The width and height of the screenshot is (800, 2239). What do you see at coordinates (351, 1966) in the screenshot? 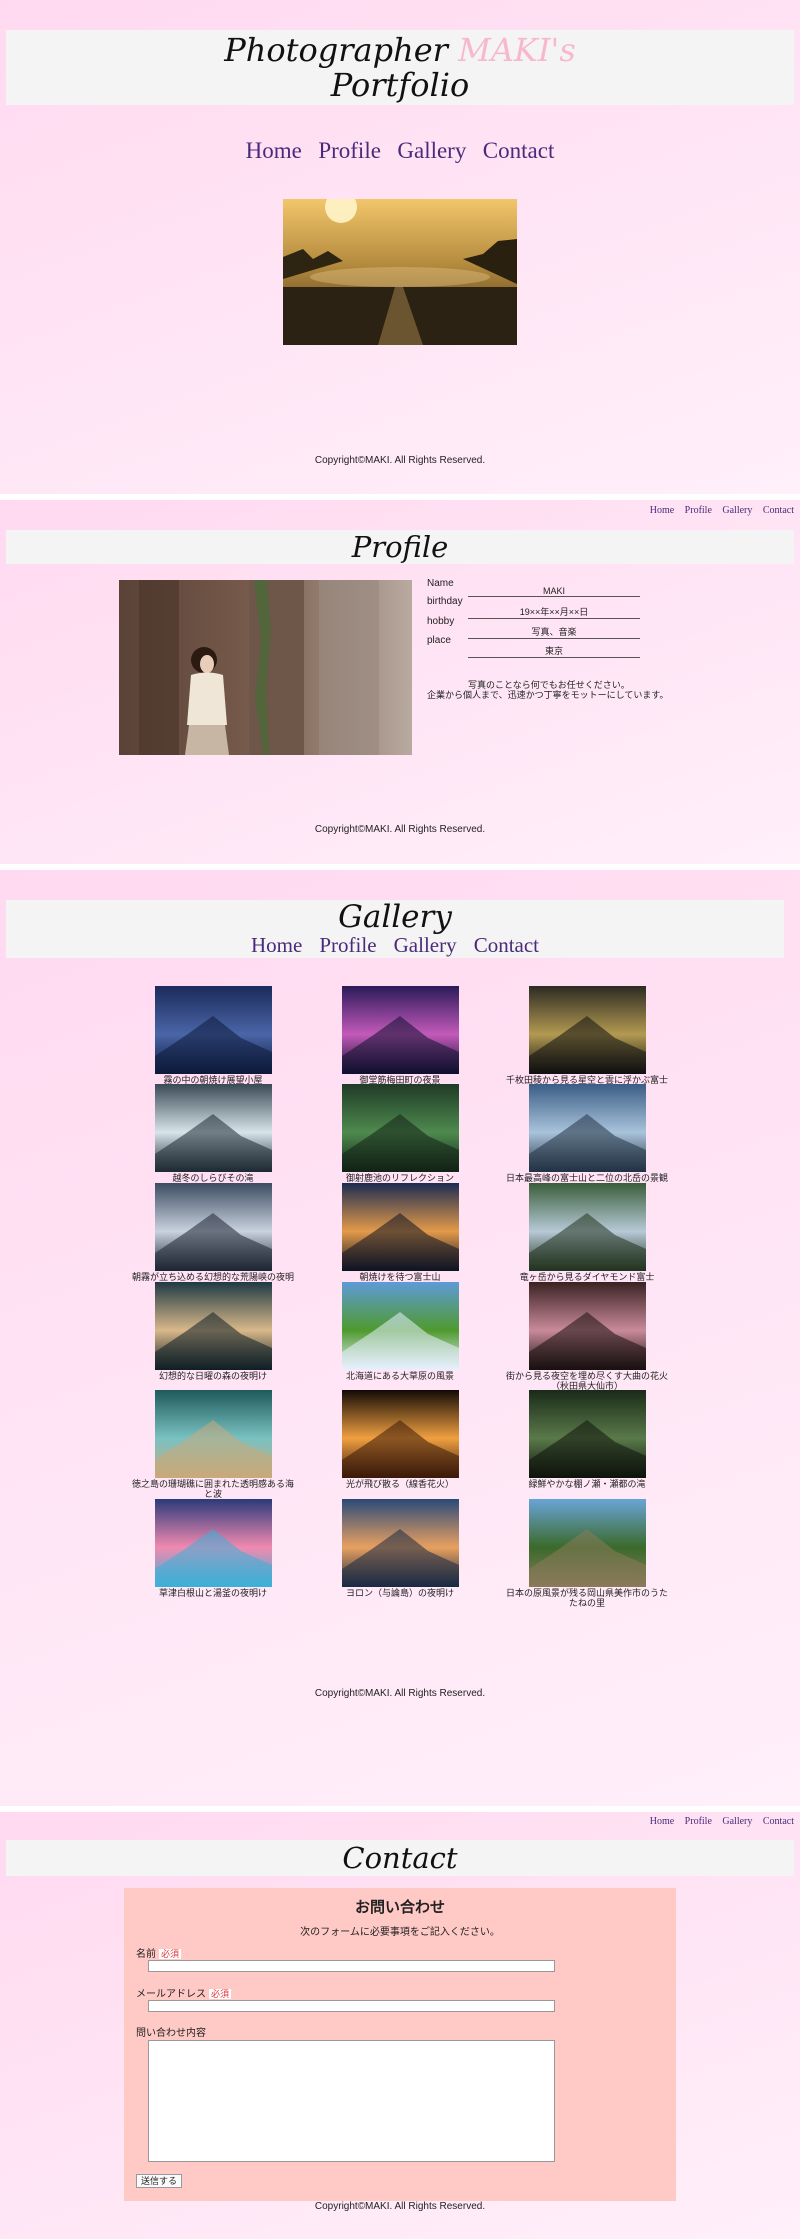
I see `name-input` at bounding box center [351, 1966].